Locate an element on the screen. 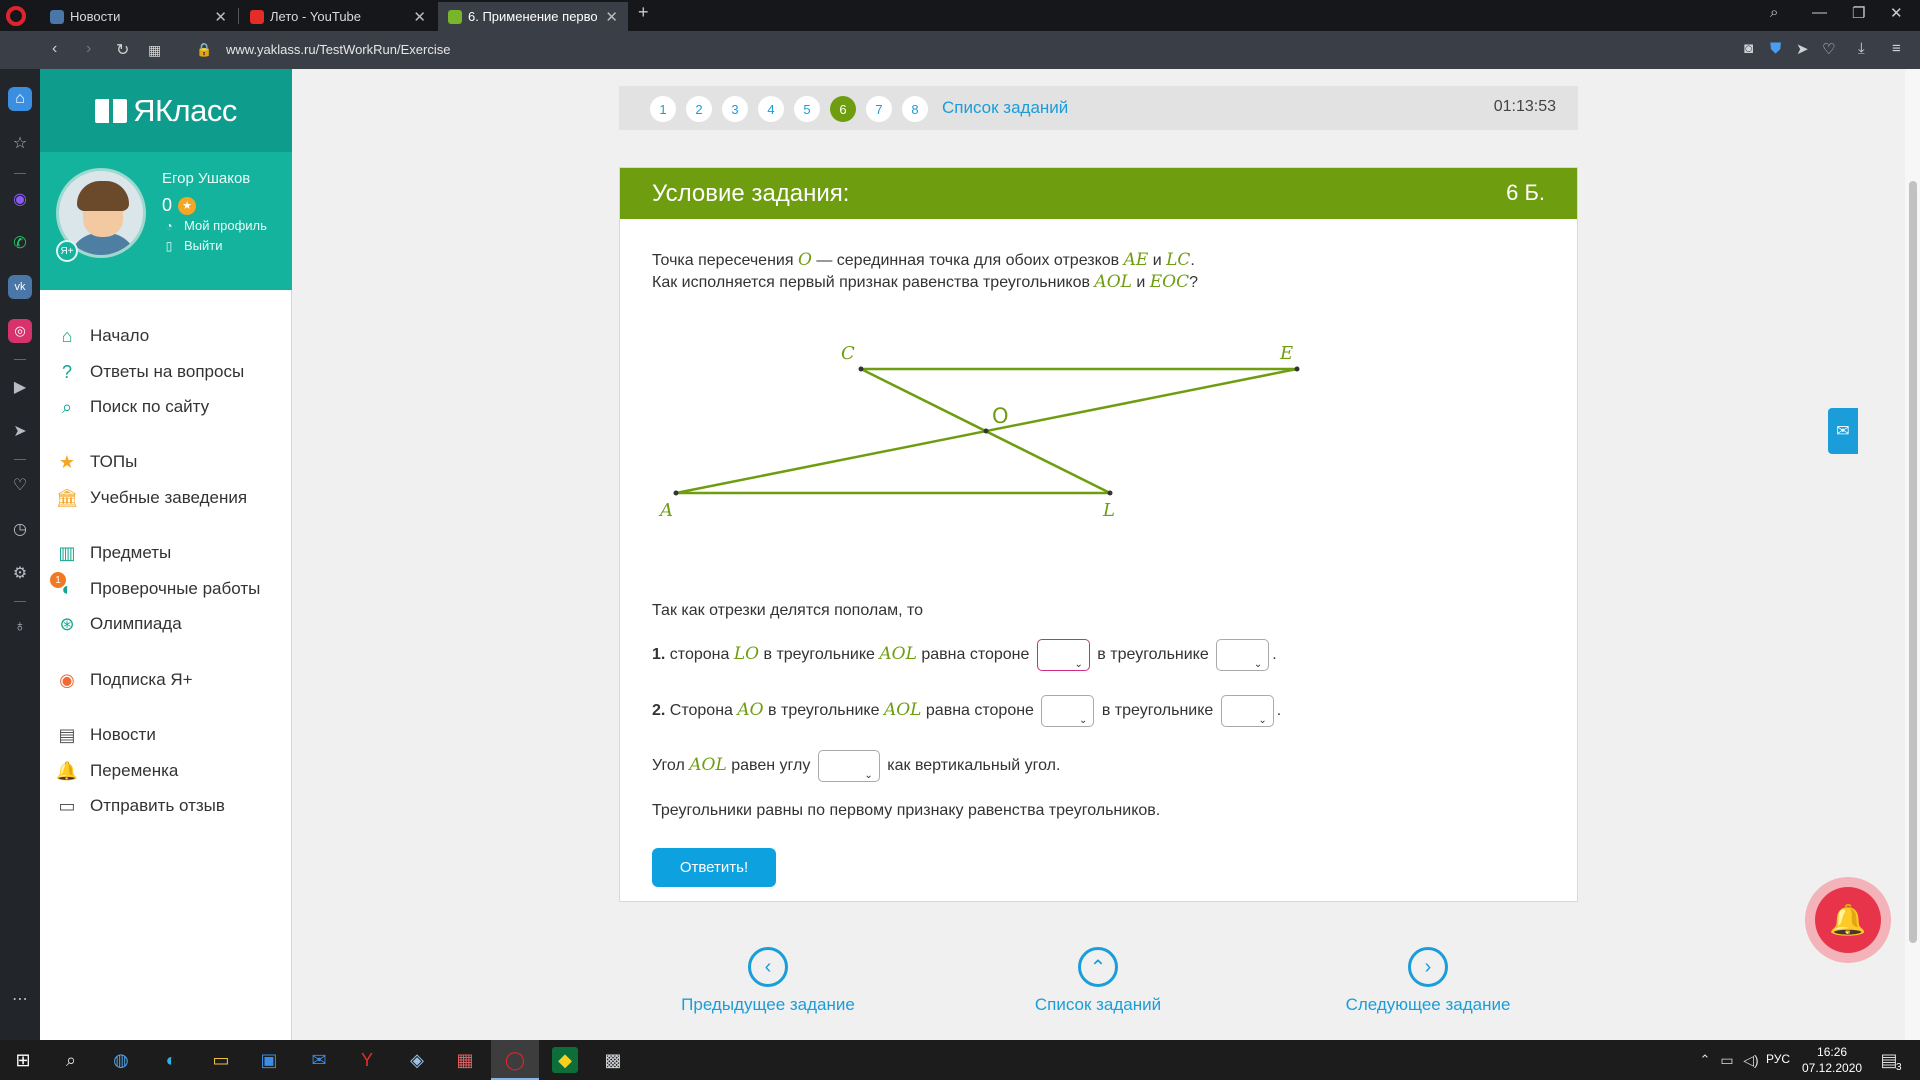 This screenshot has height=1080, width=1920. store-icon: ▣ is located at coordinates (269, 1060).